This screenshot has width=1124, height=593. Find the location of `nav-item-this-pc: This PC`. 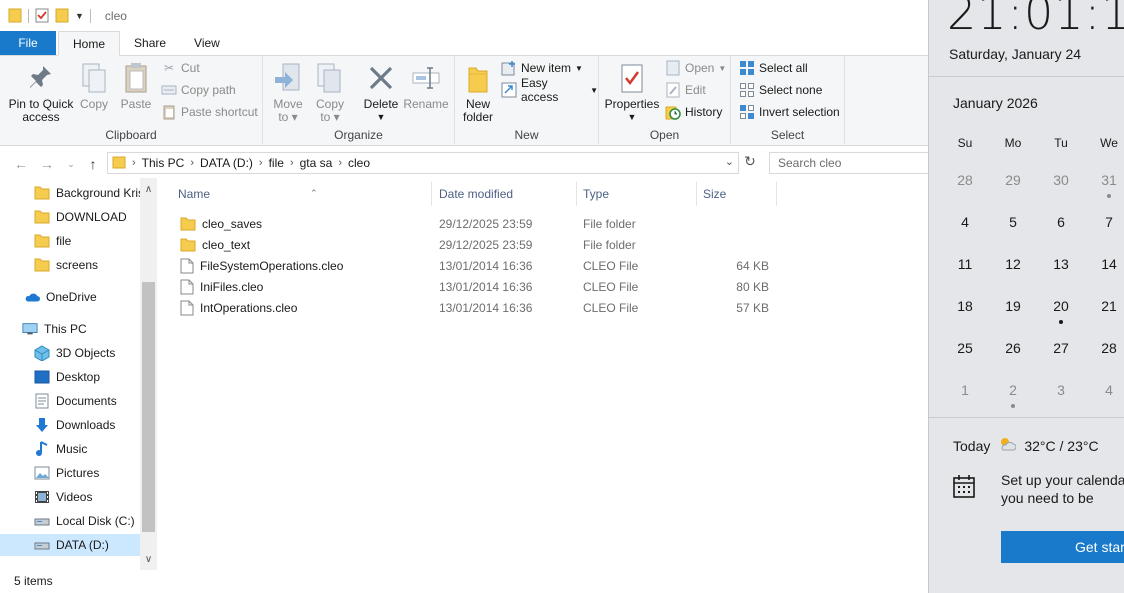

nav-item-this-pc: This PC is located at coordinates (70, 329).